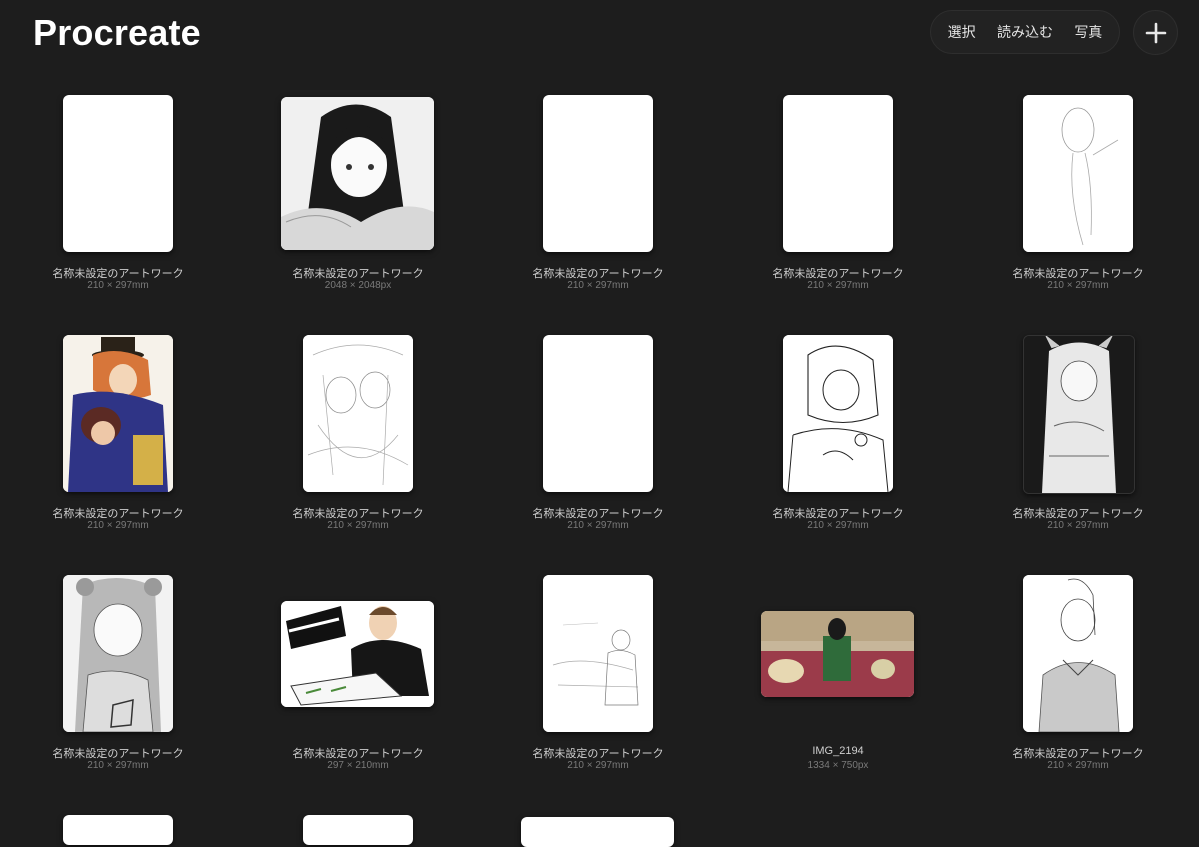  I want to click on import-button: 読み込む, so click(1025, 32).